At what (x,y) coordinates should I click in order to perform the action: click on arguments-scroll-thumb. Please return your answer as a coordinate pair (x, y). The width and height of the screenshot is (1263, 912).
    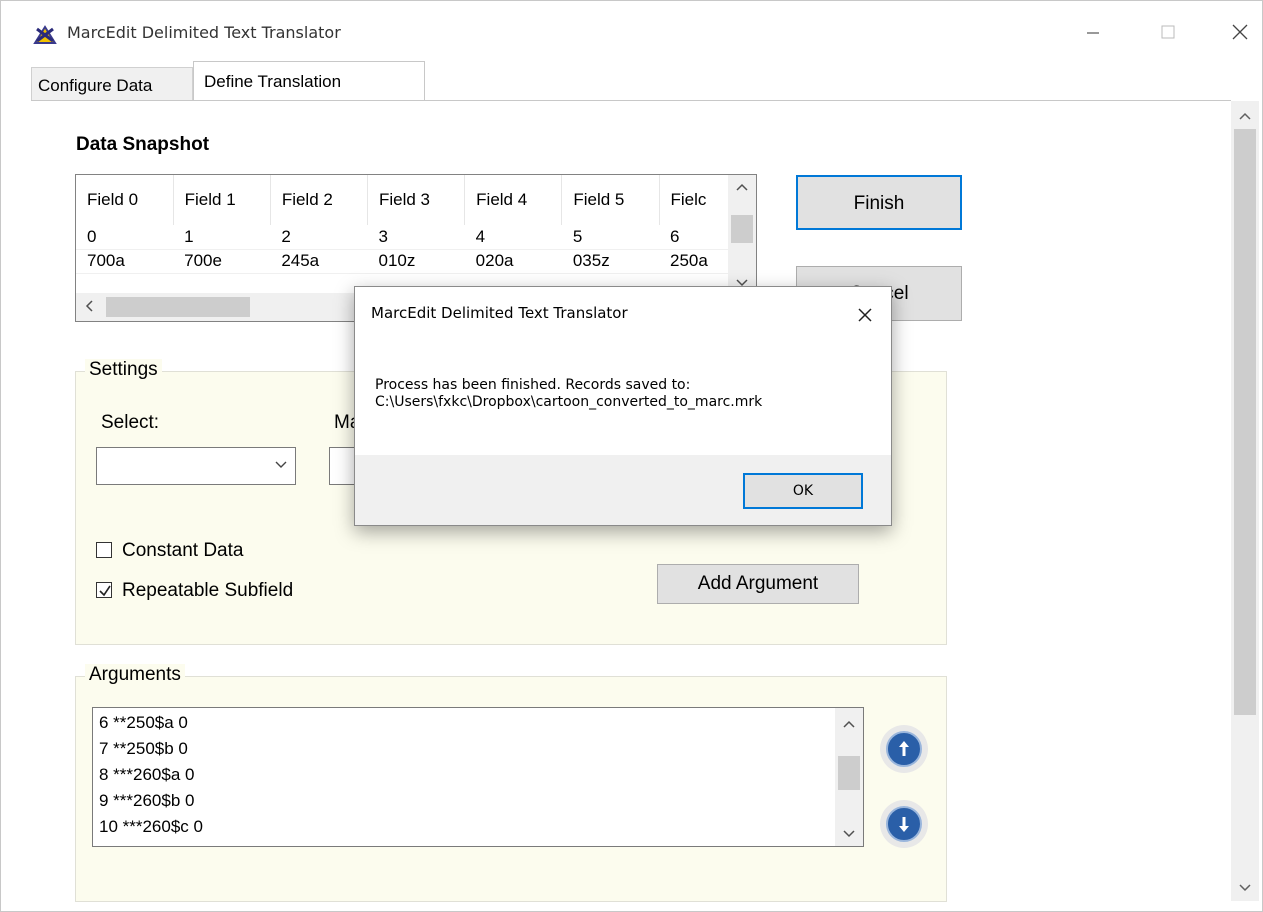
    Looking at the image, I should click on (849, 773).